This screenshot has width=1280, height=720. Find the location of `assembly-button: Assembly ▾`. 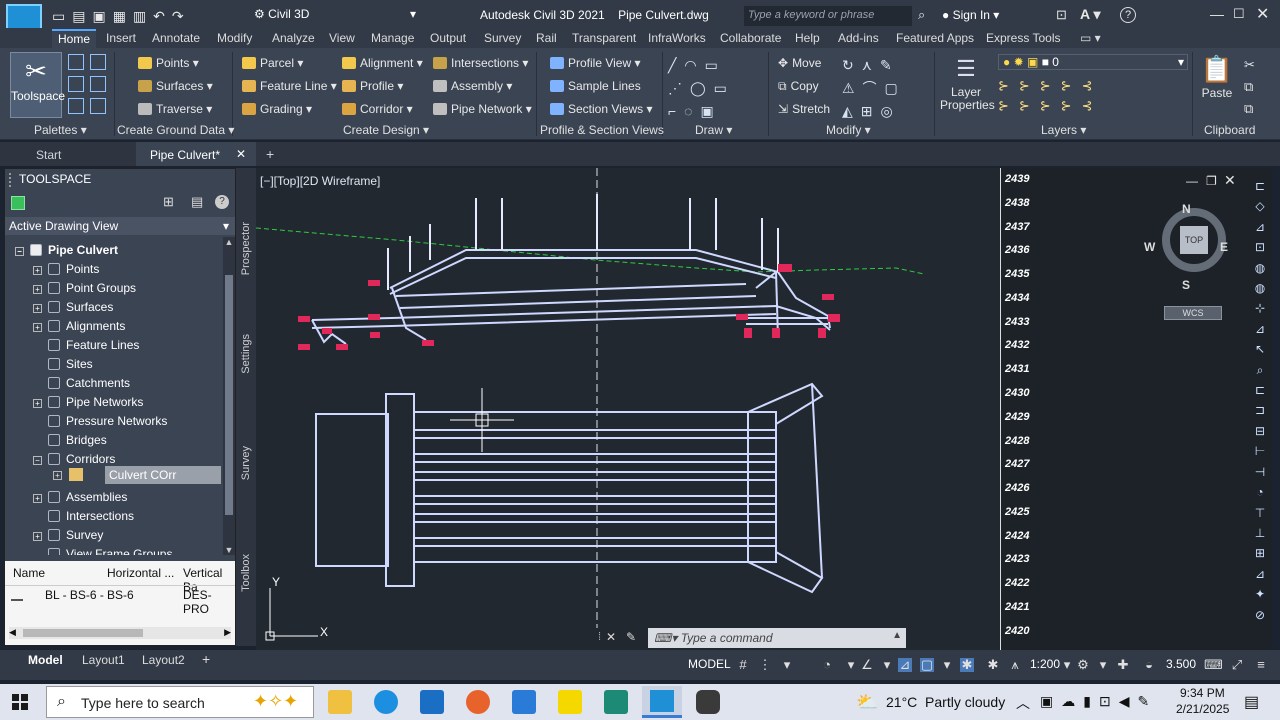

assembly-button: Assembly ▾ is located at coordinates (472, 86).